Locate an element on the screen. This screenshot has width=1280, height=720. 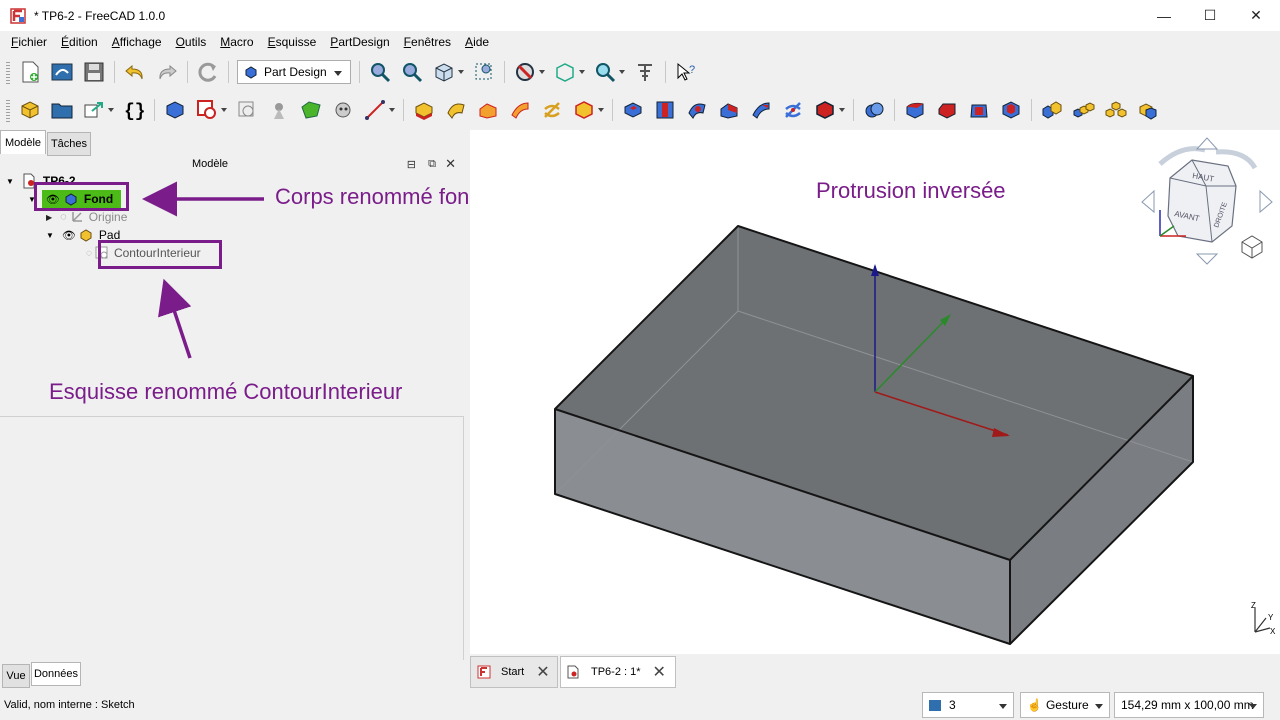
freecad-logo-icon is located at coordinates (484, 672).